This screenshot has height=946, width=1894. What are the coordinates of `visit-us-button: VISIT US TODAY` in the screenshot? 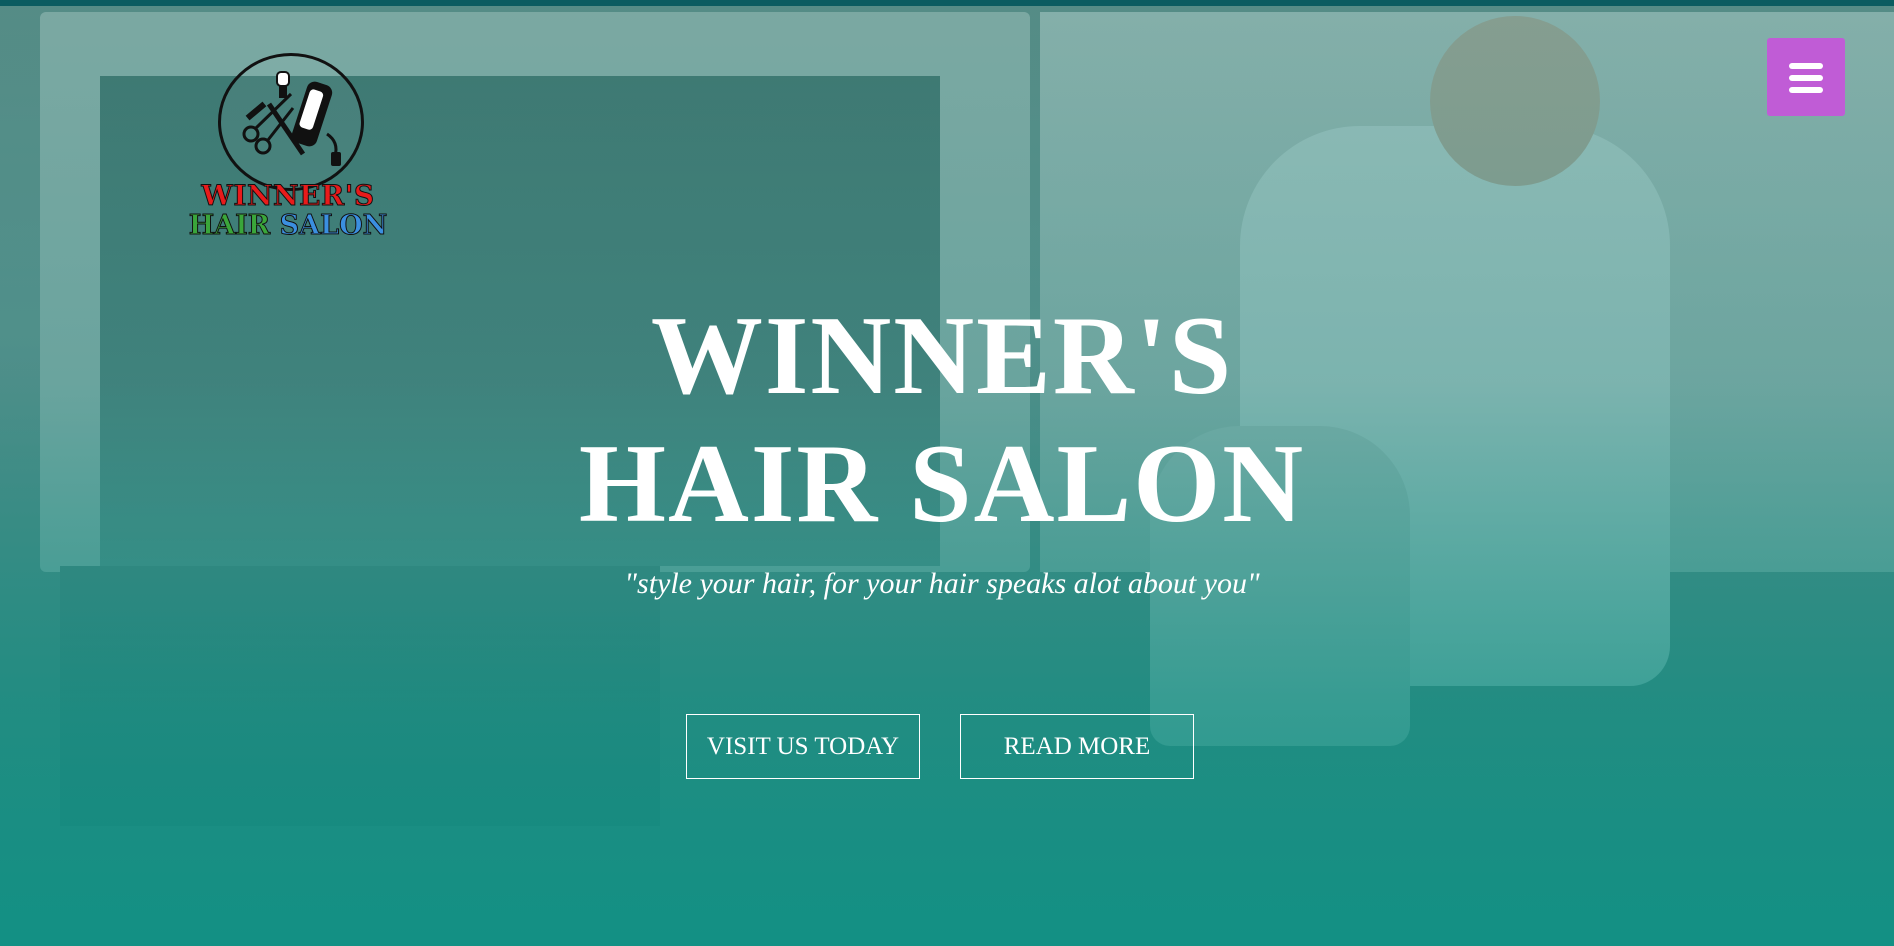 It's located at (803, 746).